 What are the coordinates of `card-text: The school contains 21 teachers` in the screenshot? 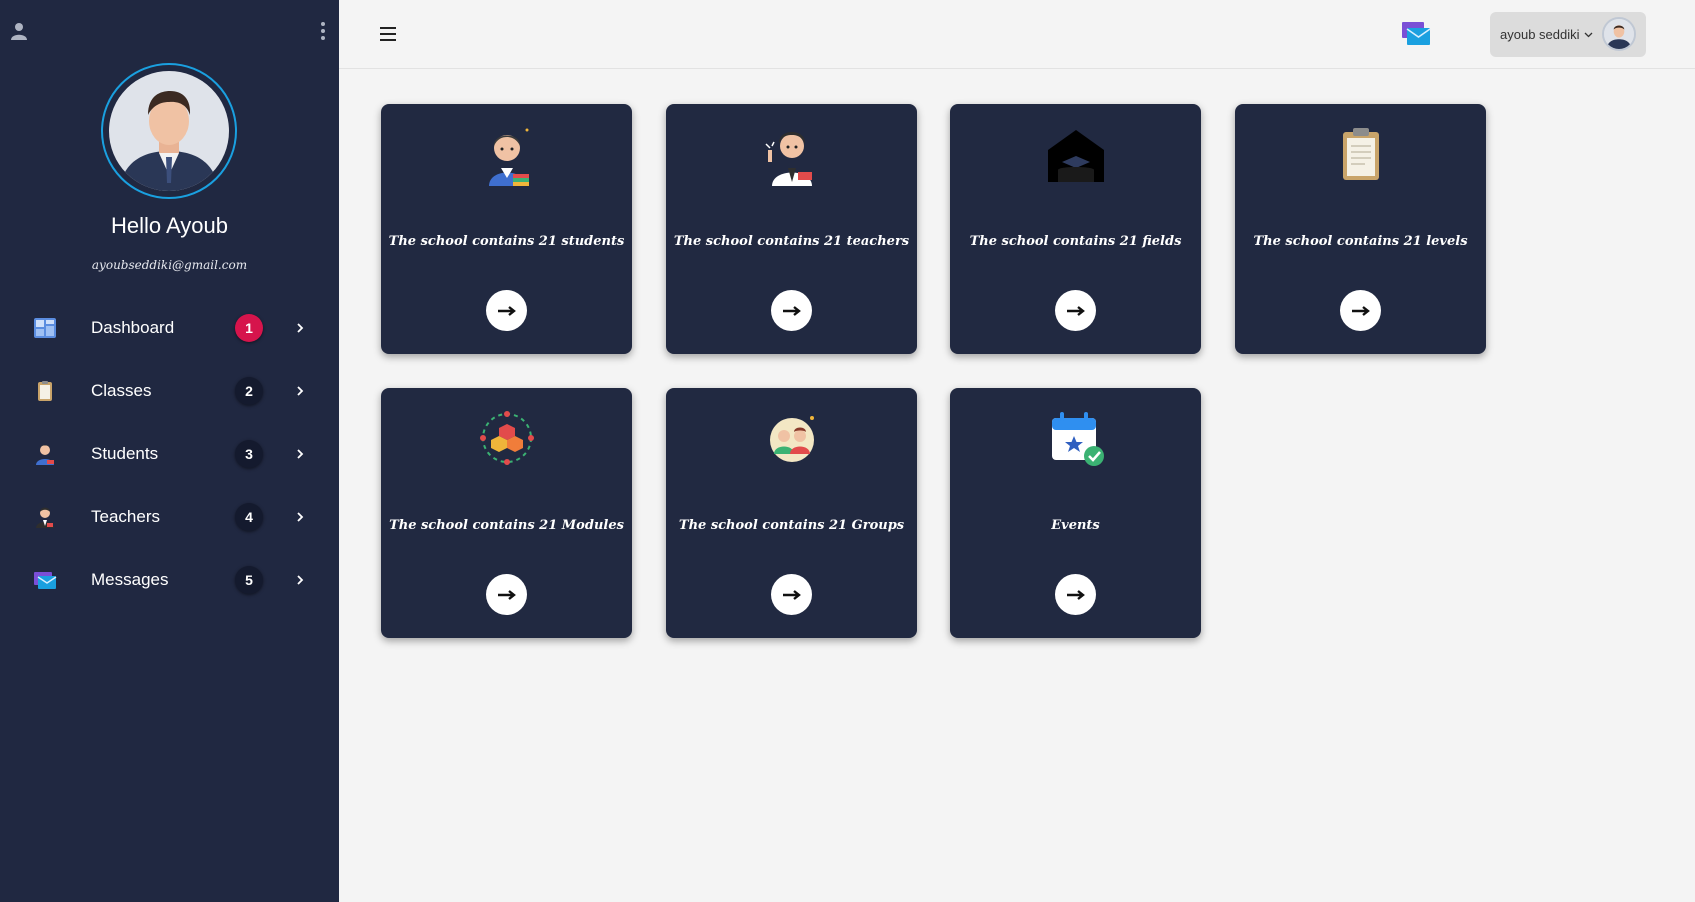 It's located at (791, 241).